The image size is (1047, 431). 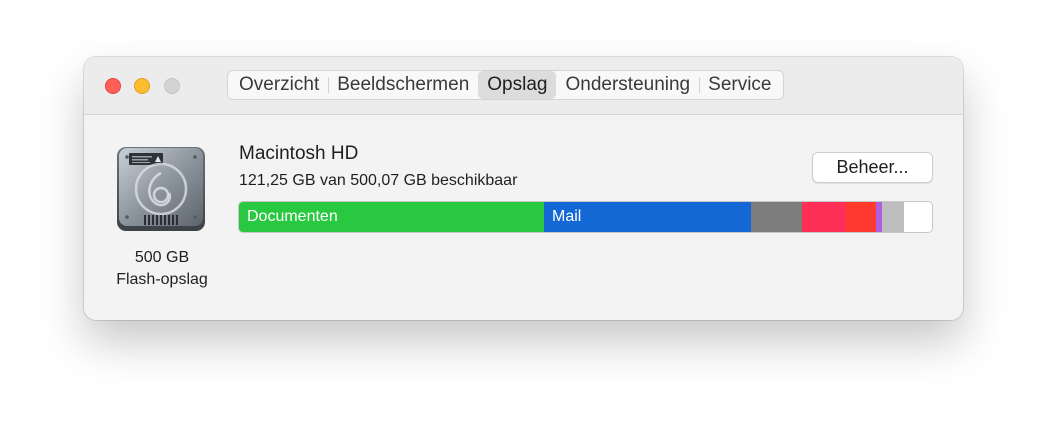 What do you see at coordinates (172, 86) in the screenshot?
I see `zoom-window-button` at bounding box center [172, 86].